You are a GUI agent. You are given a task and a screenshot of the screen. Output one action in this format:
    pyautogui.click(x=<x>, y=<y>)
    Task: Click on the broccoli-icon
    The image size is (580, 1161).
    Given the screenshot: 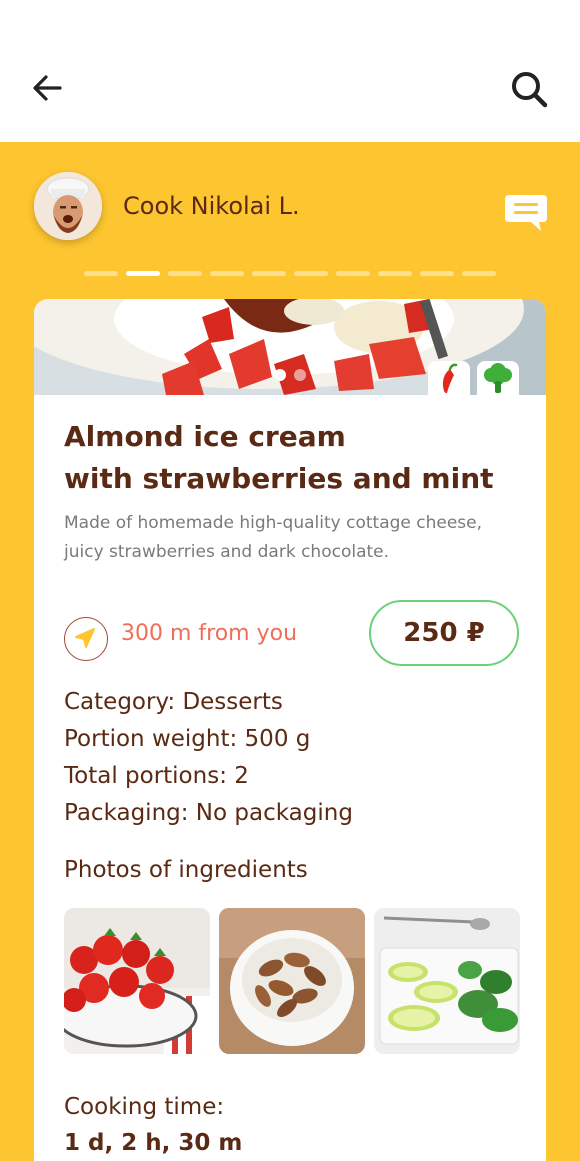 What is the action you would take?
    pyautogui.click(x=498, y=378)
    